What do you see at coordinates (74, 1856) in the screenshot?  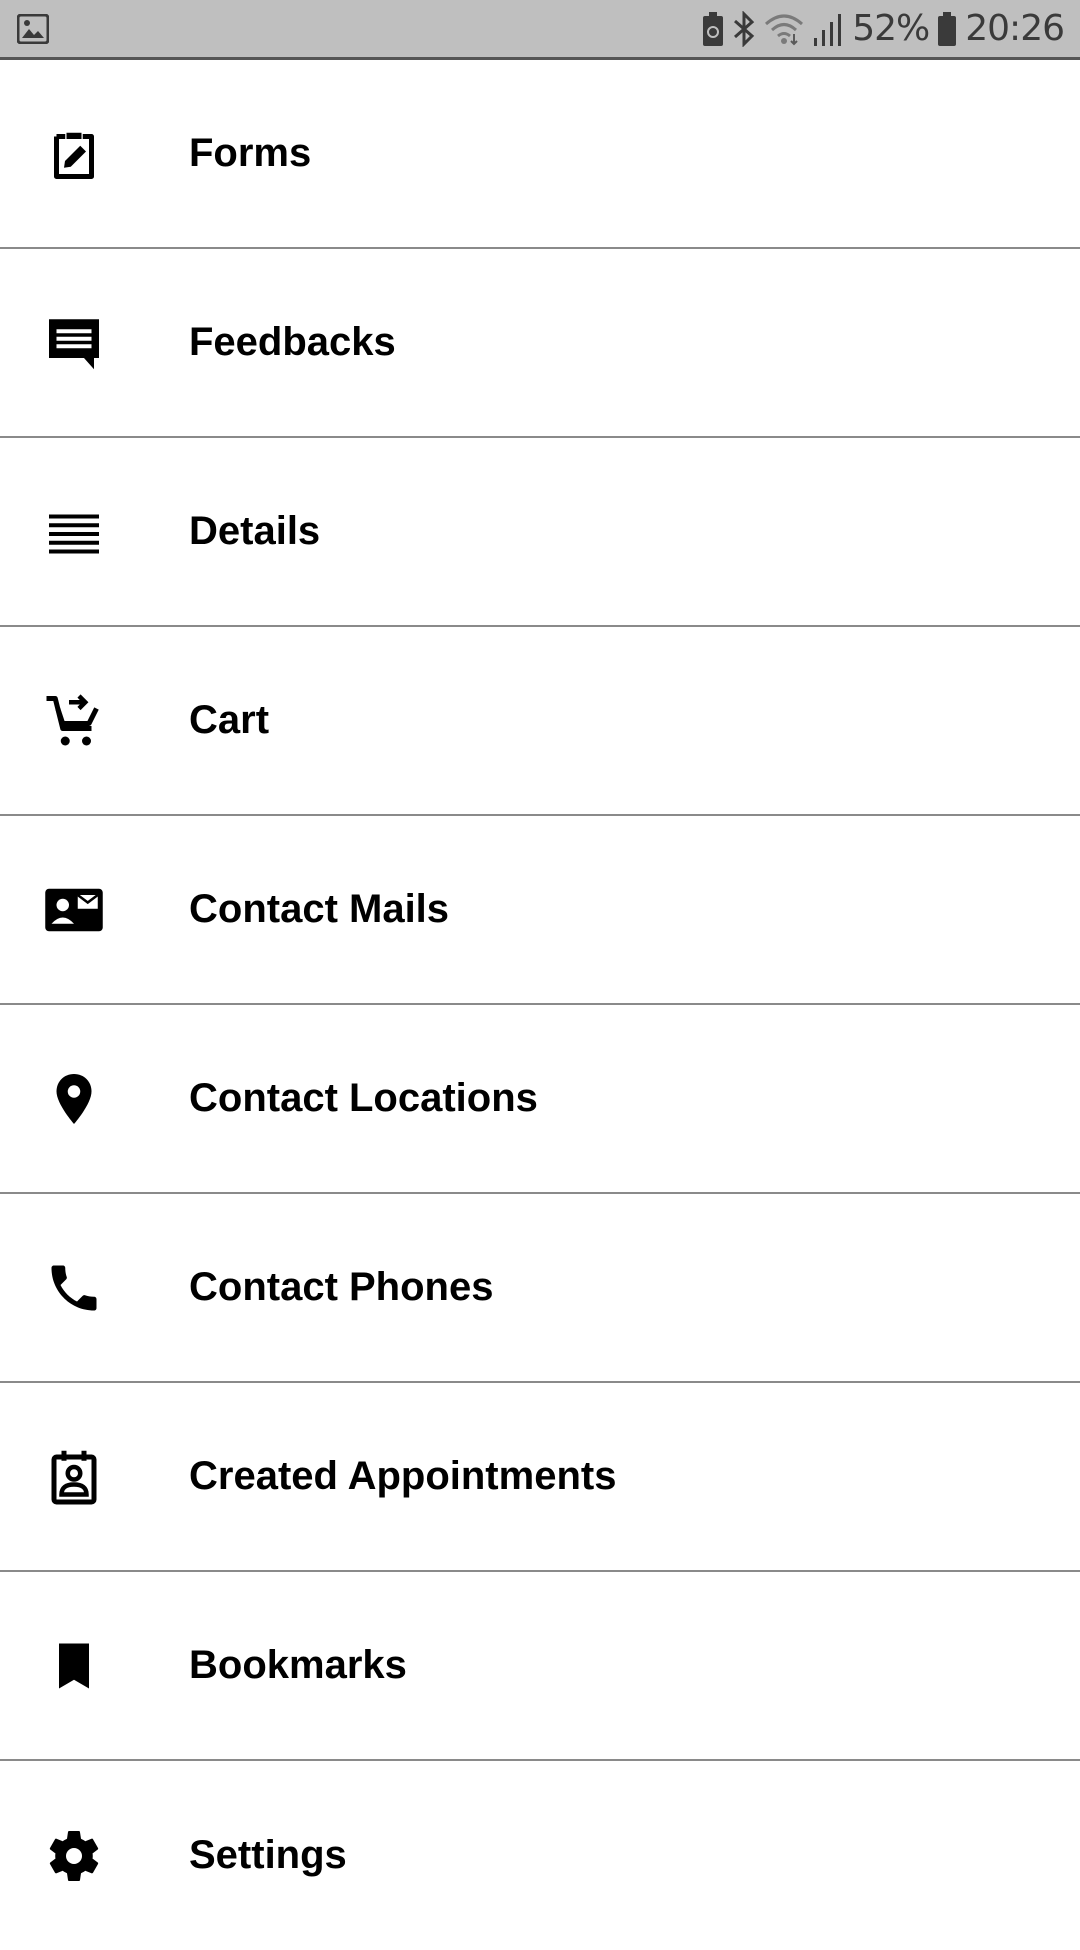 I see `gear-icon` at bounding box center [74, 1856].